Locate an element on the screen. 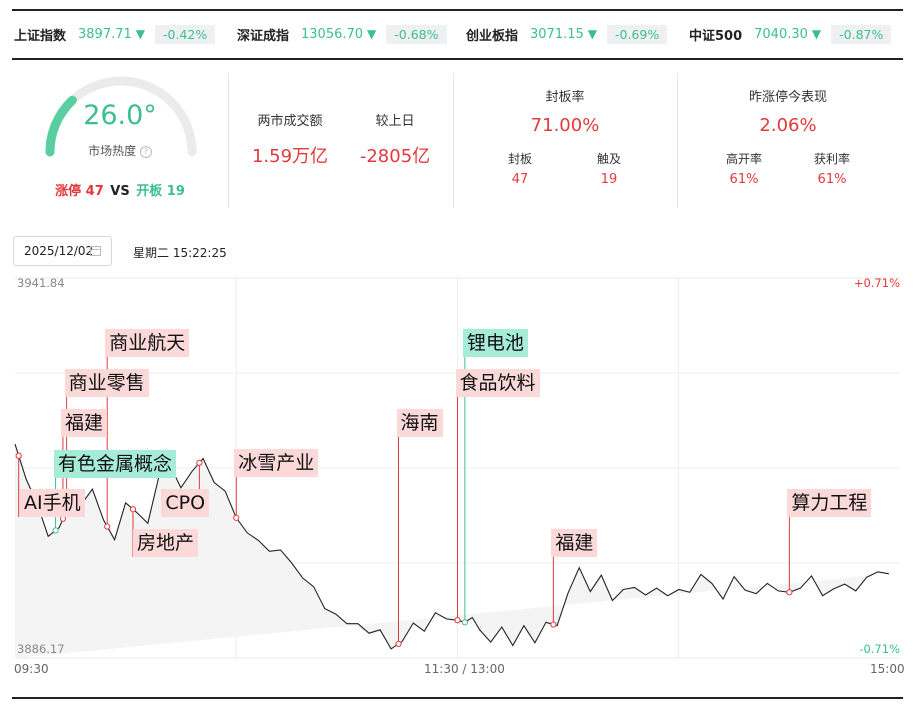  x-tick-open: 09:30 is located at coordinates (31, 669).